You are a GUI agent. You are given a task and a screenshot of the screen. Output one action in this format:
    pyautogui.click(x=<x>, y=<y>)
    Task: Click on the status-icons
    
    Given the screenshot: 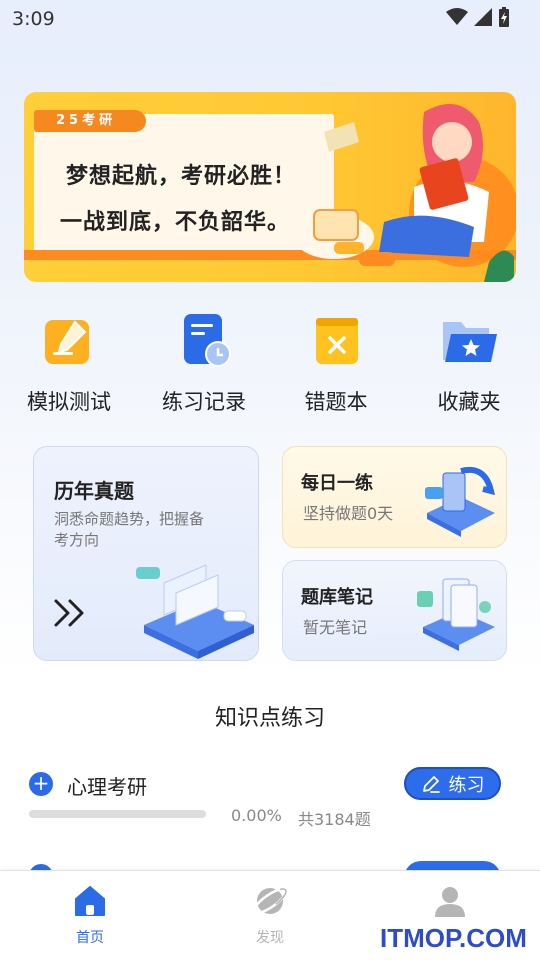 What is the action you would take?
    pyautogui.click(x=478, y=17)
    